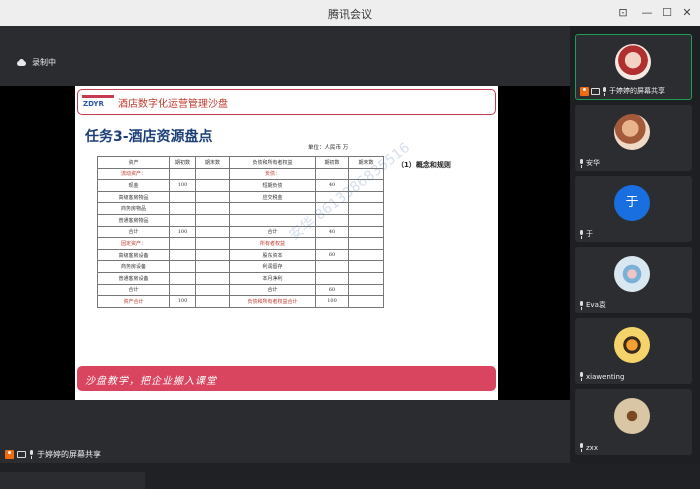 The image size is (700, 489). What do you see at coordinates (133, 174) in the screenshot?
I see `table-cell: 流动资产：` at bounding box center [133, 174].